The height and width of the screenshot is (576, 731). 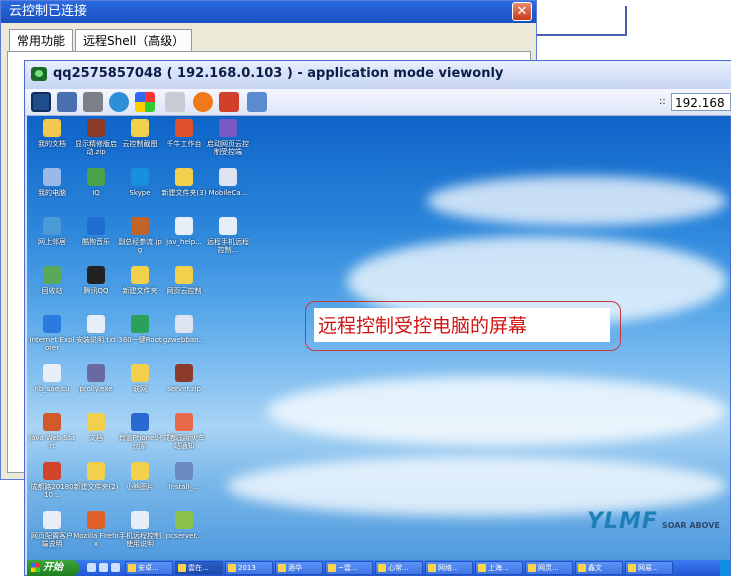 What do you see at coordinates (268, 12) in the screenshot?
I see `background-window-title: 云控制已连接` at bounding box center [268, 12].